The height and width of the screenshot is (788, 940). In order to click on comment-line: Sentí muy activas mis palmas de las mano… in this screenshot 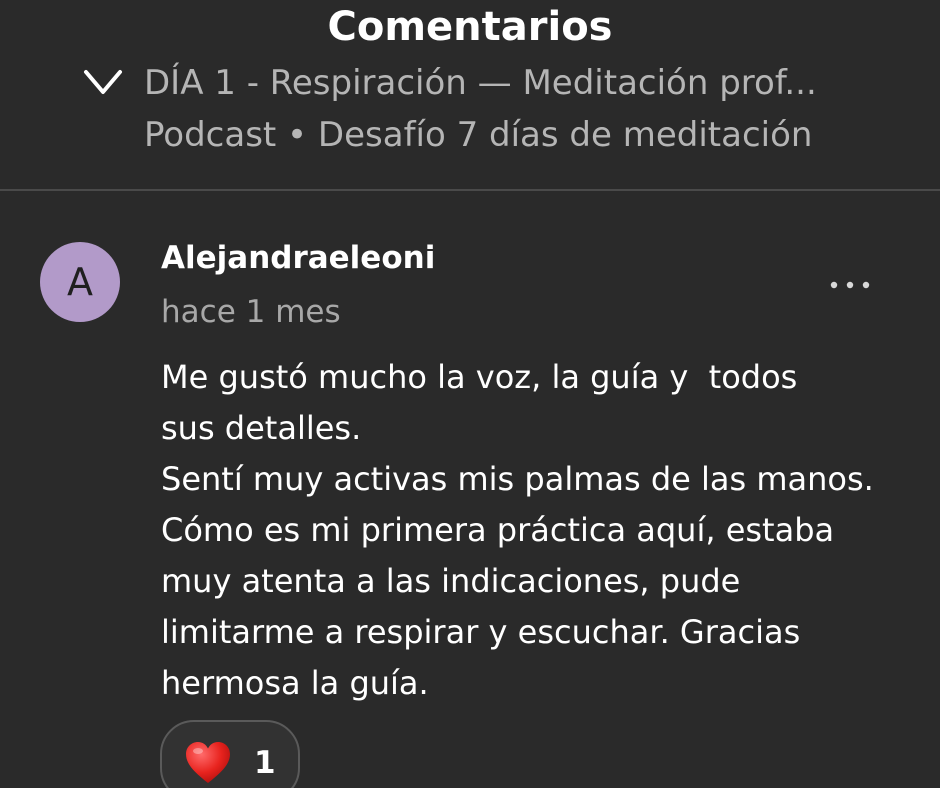, I will do `click(517, 479)`.